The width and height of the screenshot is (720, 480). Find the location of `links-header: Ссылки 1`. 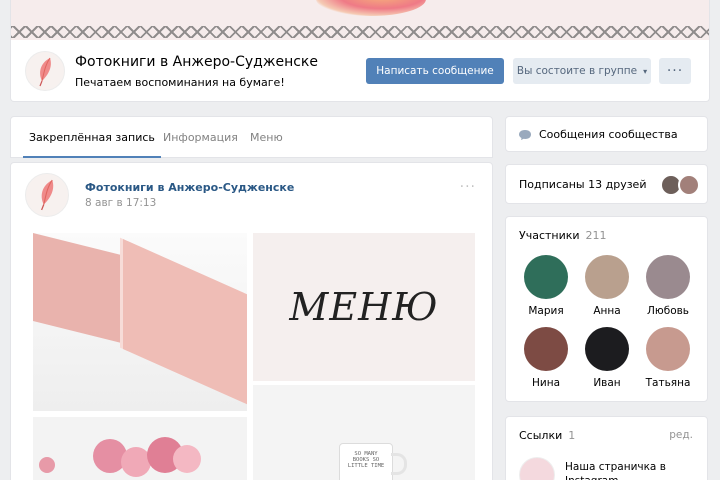

links-header: Ссылки 1 is located at coordinates (547, 435).